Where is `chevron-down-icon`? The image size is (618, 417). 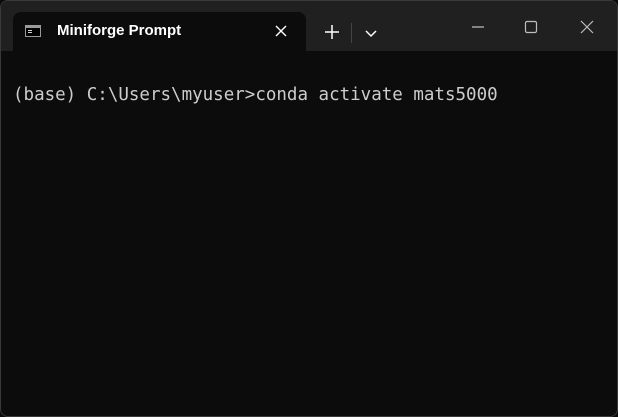 chevron-down-icon is located at coordinates (371, 34).